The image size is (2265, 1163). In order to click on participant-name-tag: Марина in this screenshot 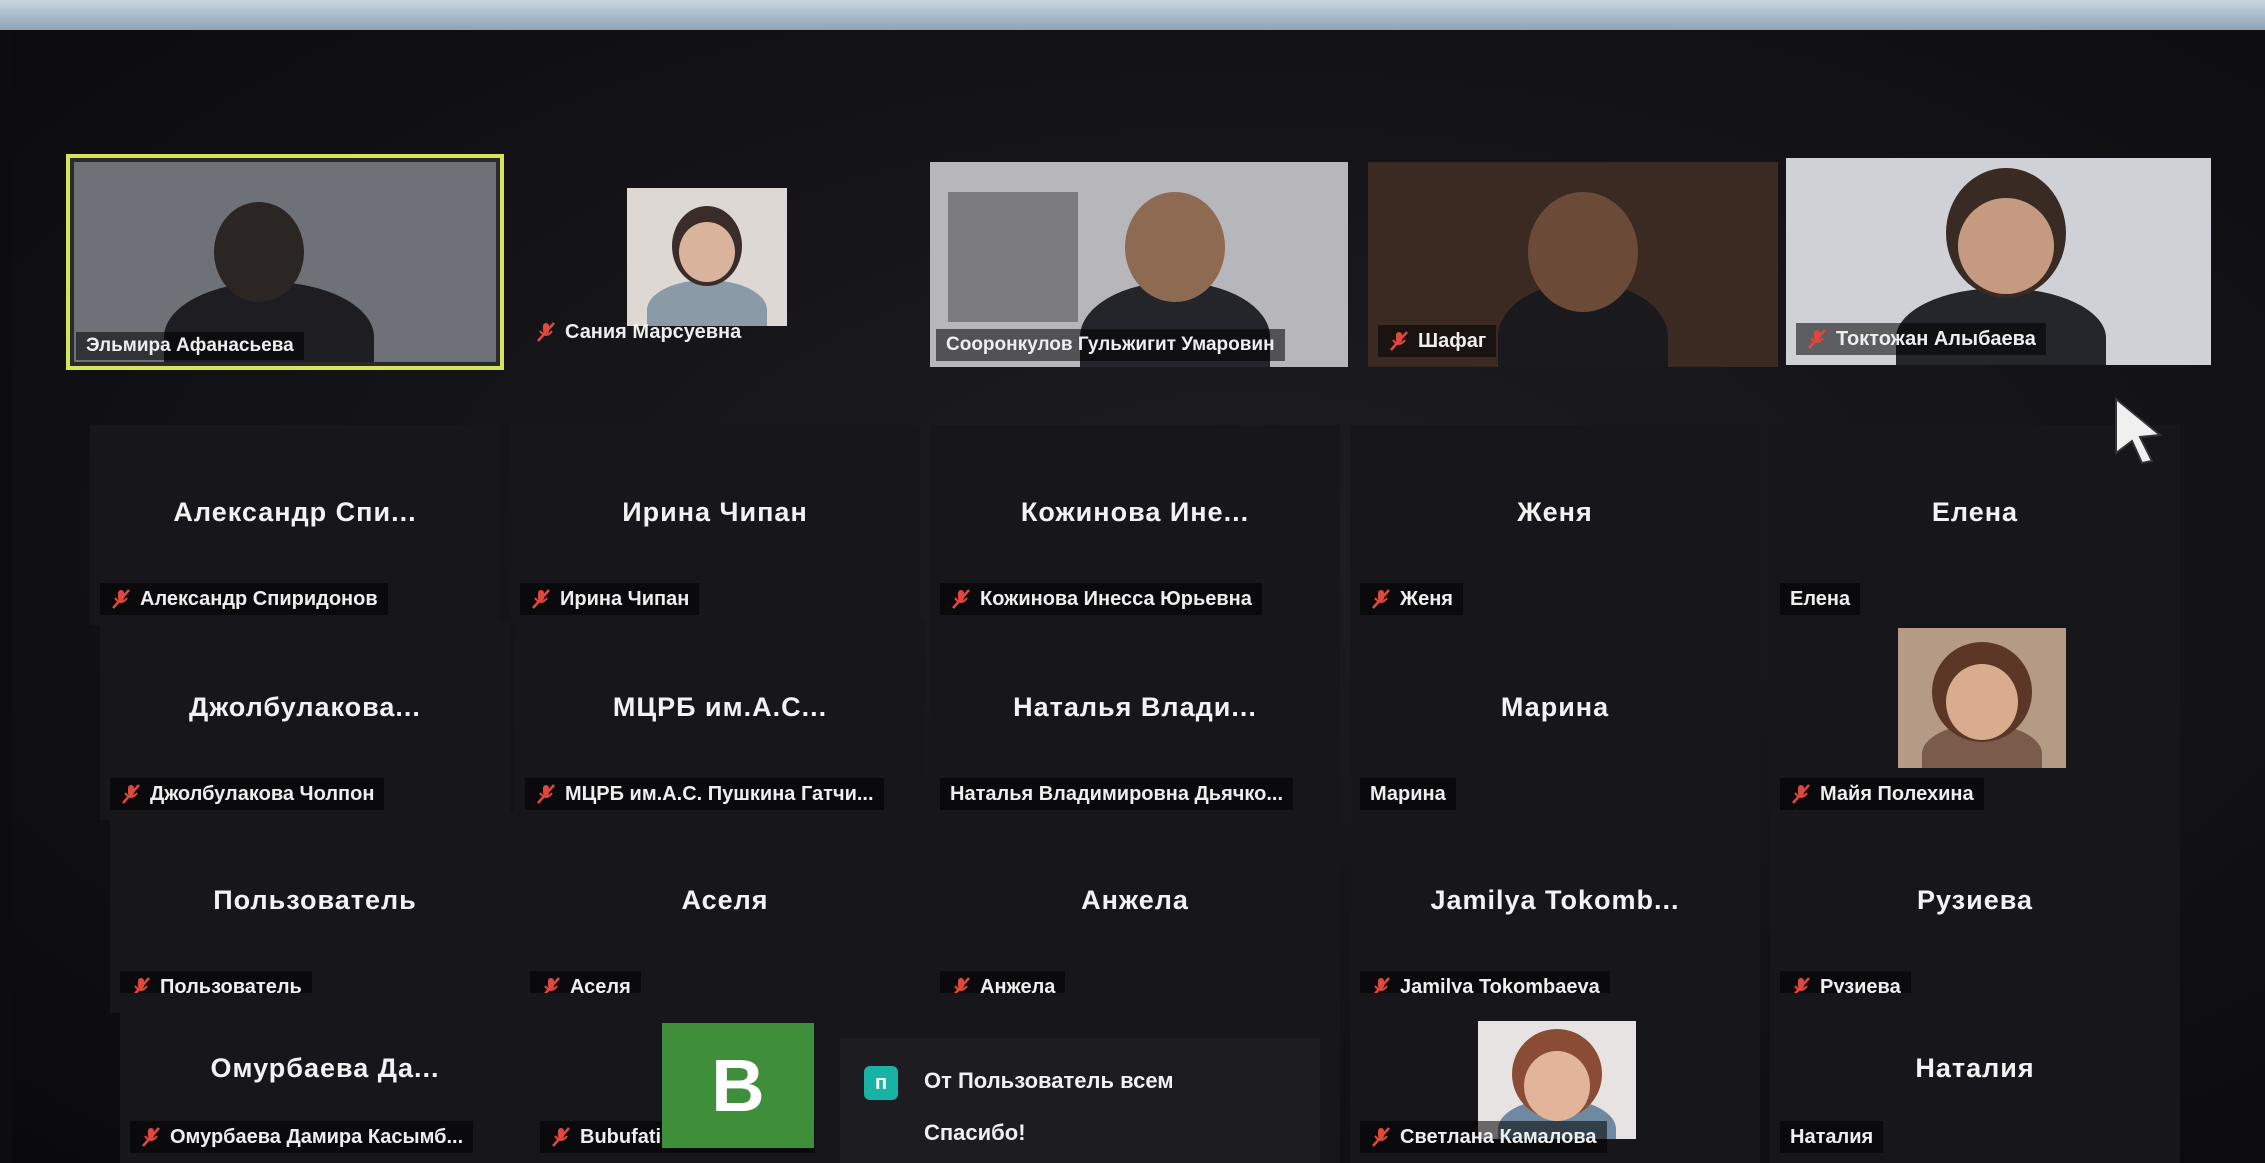, I will do `click(1408, 794)`.